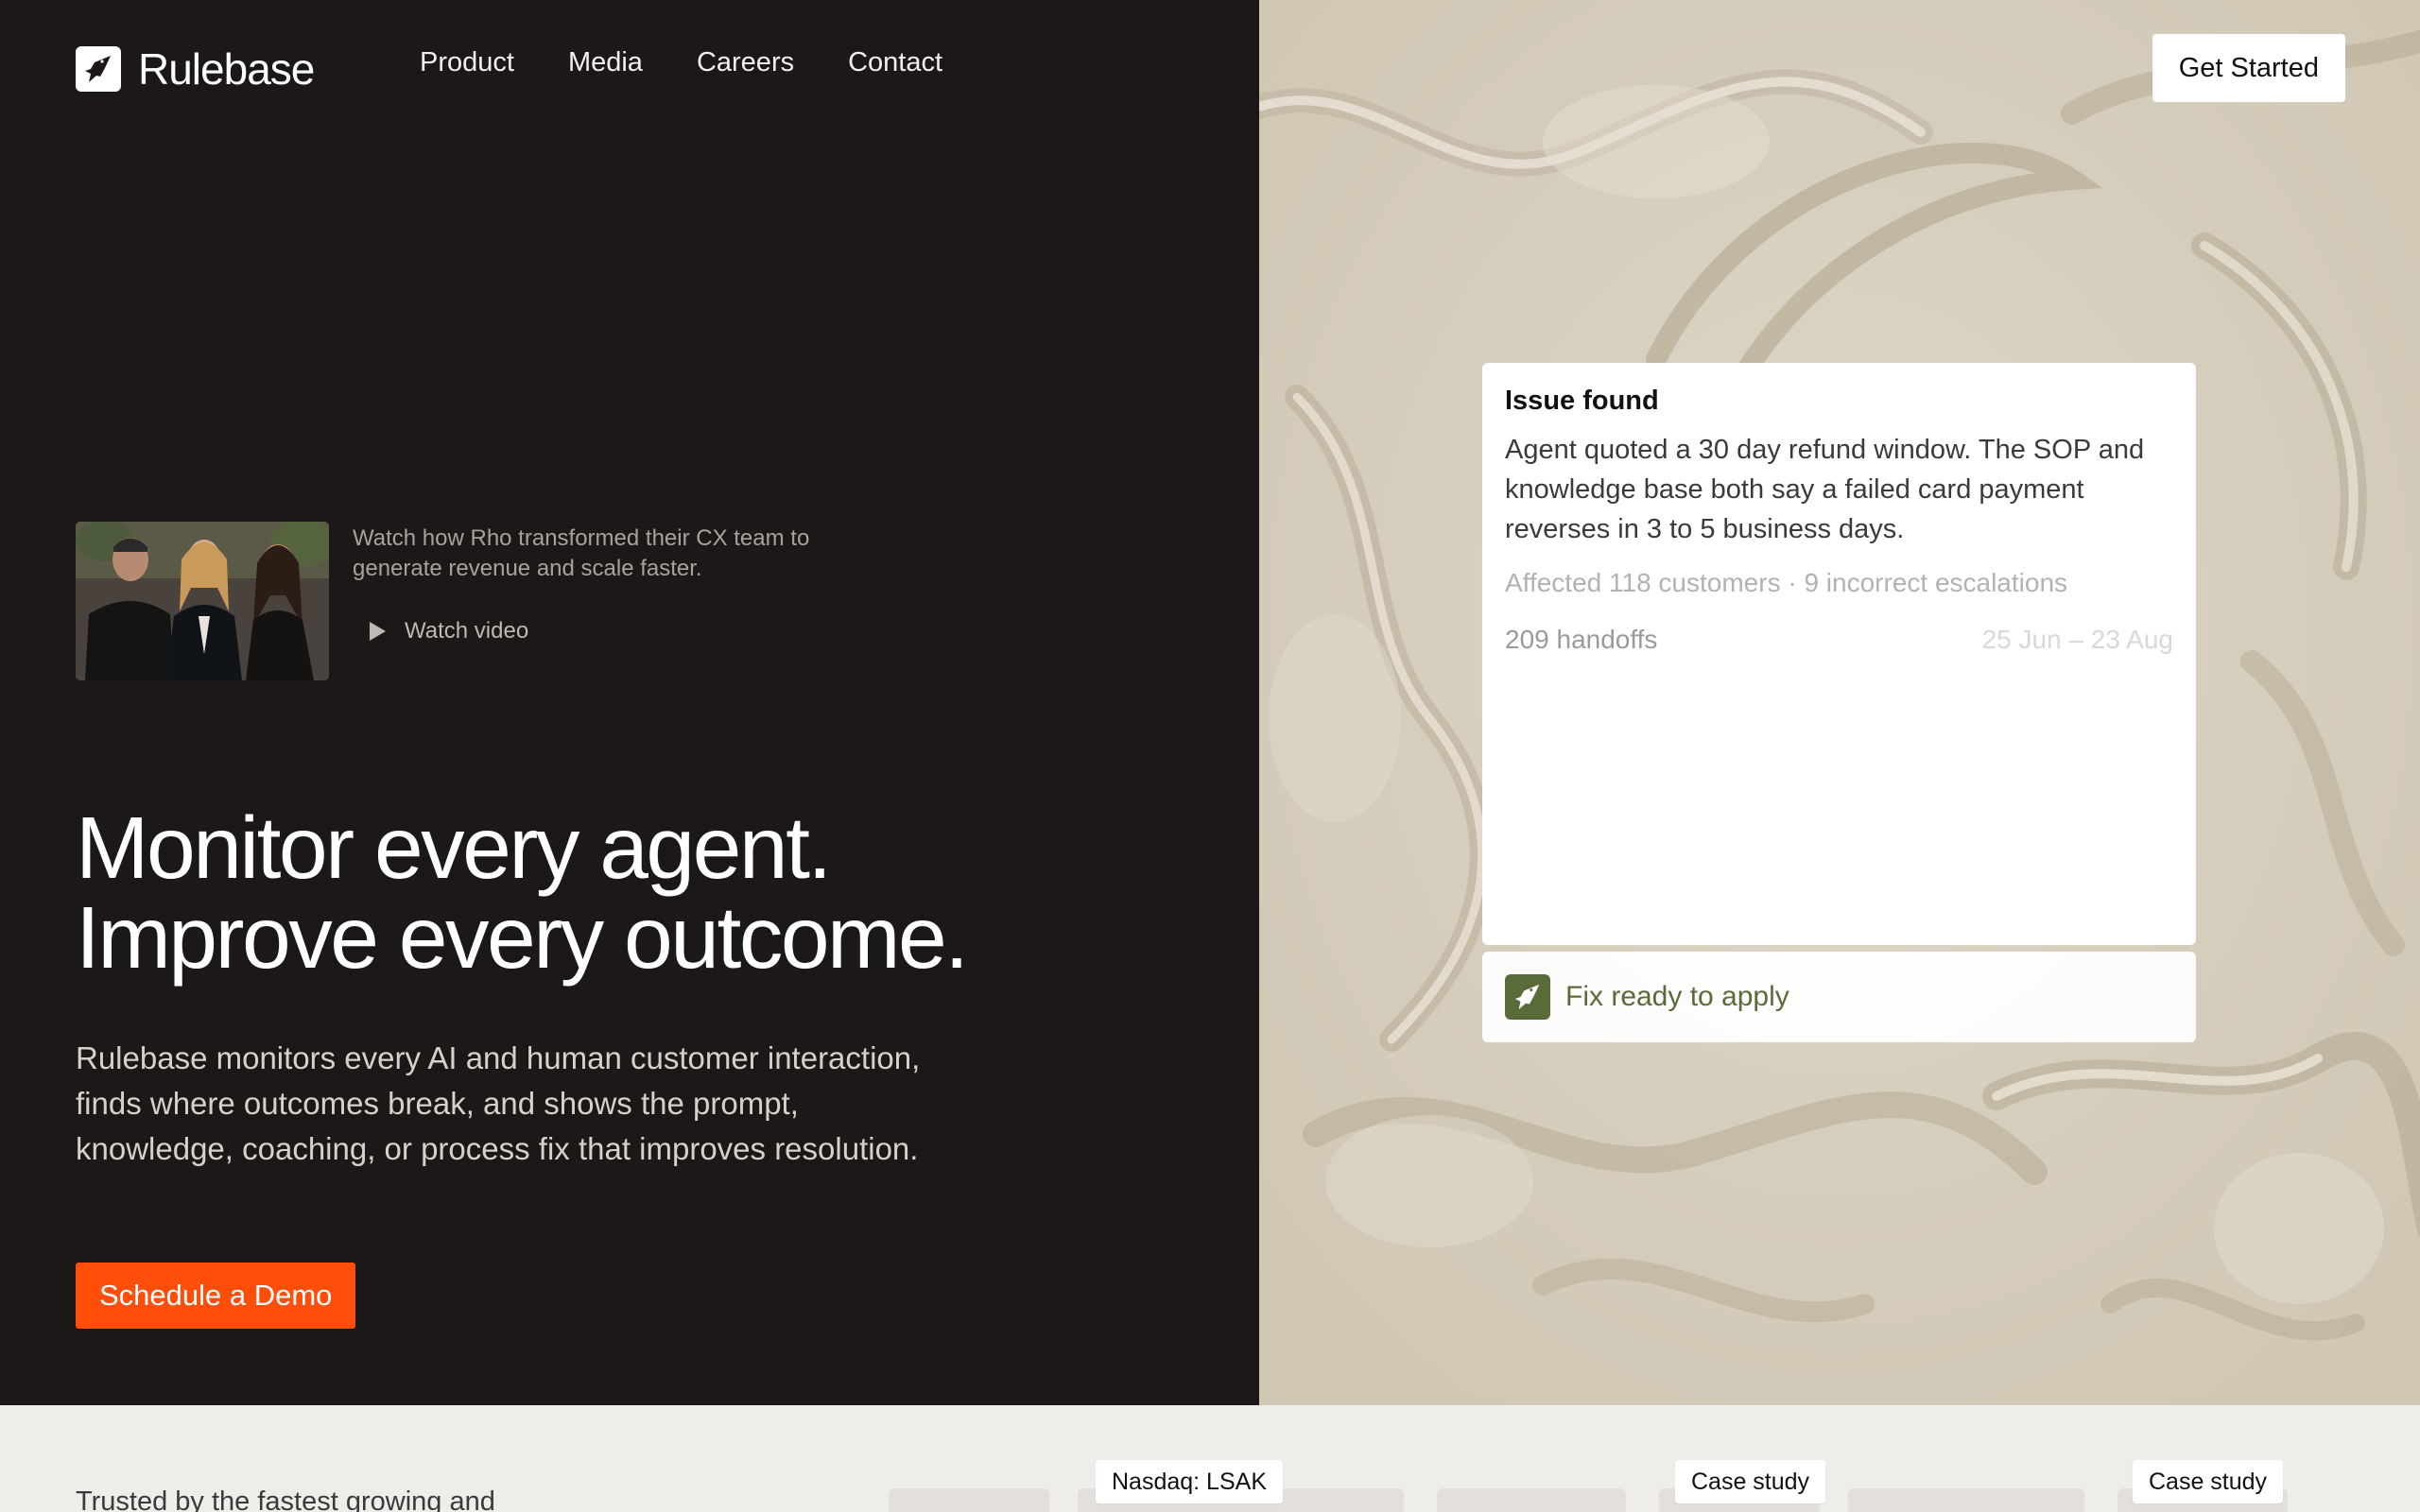 The width and height of the screenshot is (2420, 1512). I want to click on brand-logo: Rulebase, so click(195, 68).